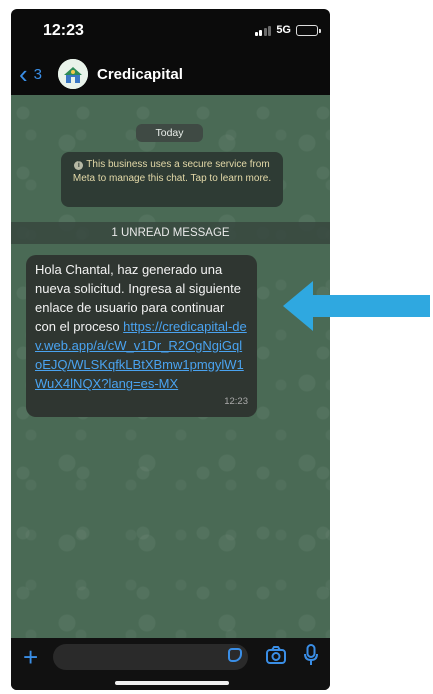 The width and height of the screenshot is (433, 694). Describe the element at coordinates (172, 683) in the screenshot. I see `home-indicator` at that location.